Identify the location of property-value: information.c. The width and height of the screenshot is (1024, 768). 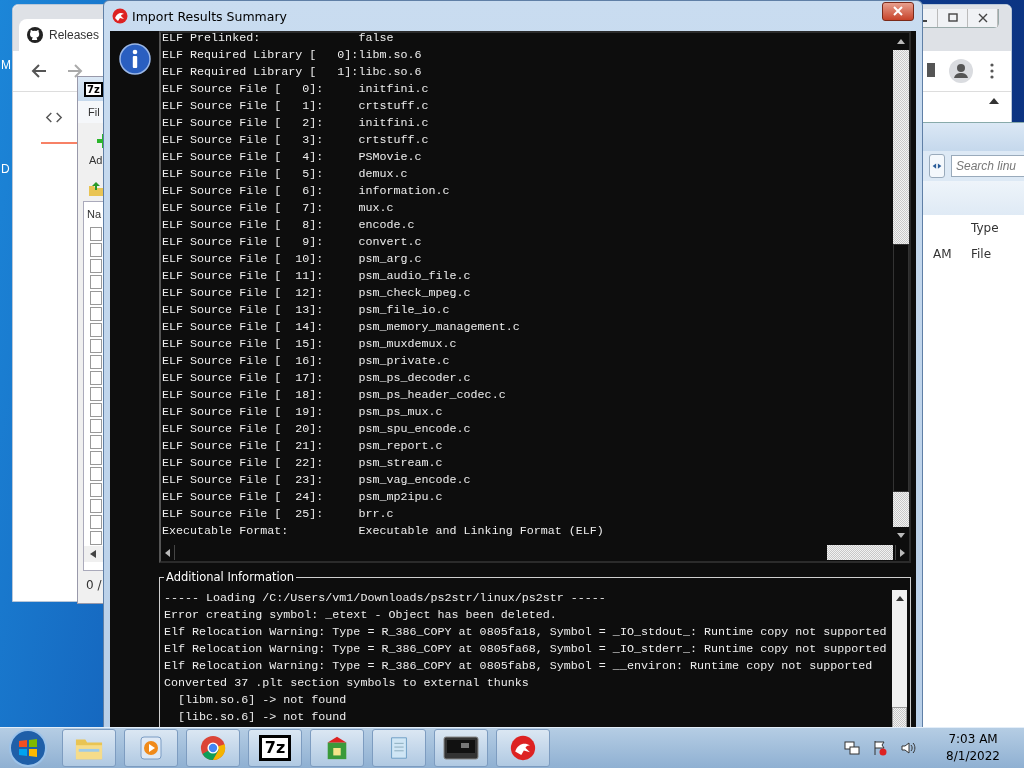
(404, 191).